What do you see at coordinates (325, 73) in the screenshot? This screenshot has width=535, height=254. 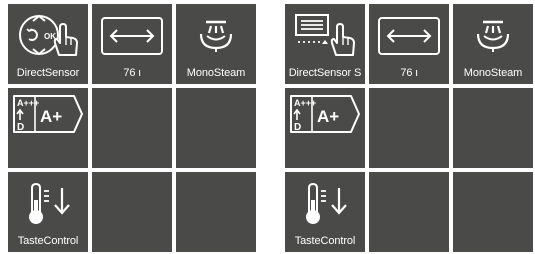 I see `directsensor-s-label: DirectSensor S` at bounding box center [325, 73].